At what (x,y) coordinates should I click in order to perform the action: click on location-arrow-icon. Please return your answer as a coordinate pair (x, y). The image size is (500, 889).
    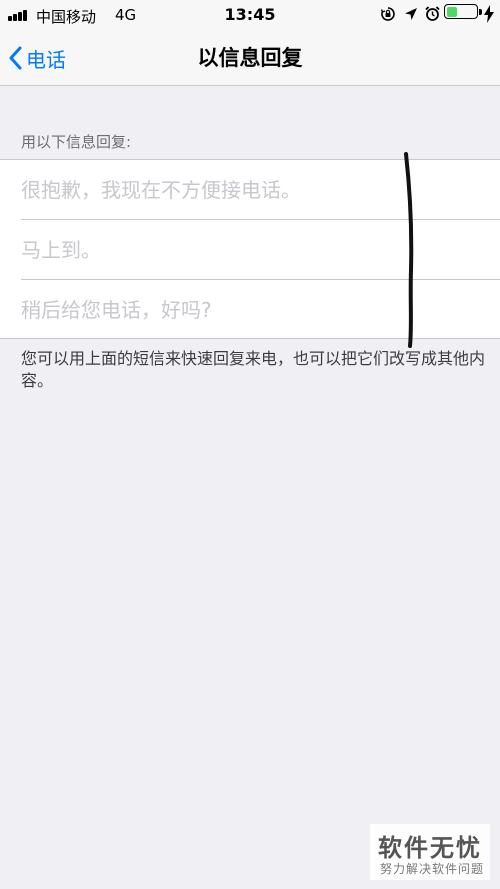
    Looking at the image, I should click on (411, 14).